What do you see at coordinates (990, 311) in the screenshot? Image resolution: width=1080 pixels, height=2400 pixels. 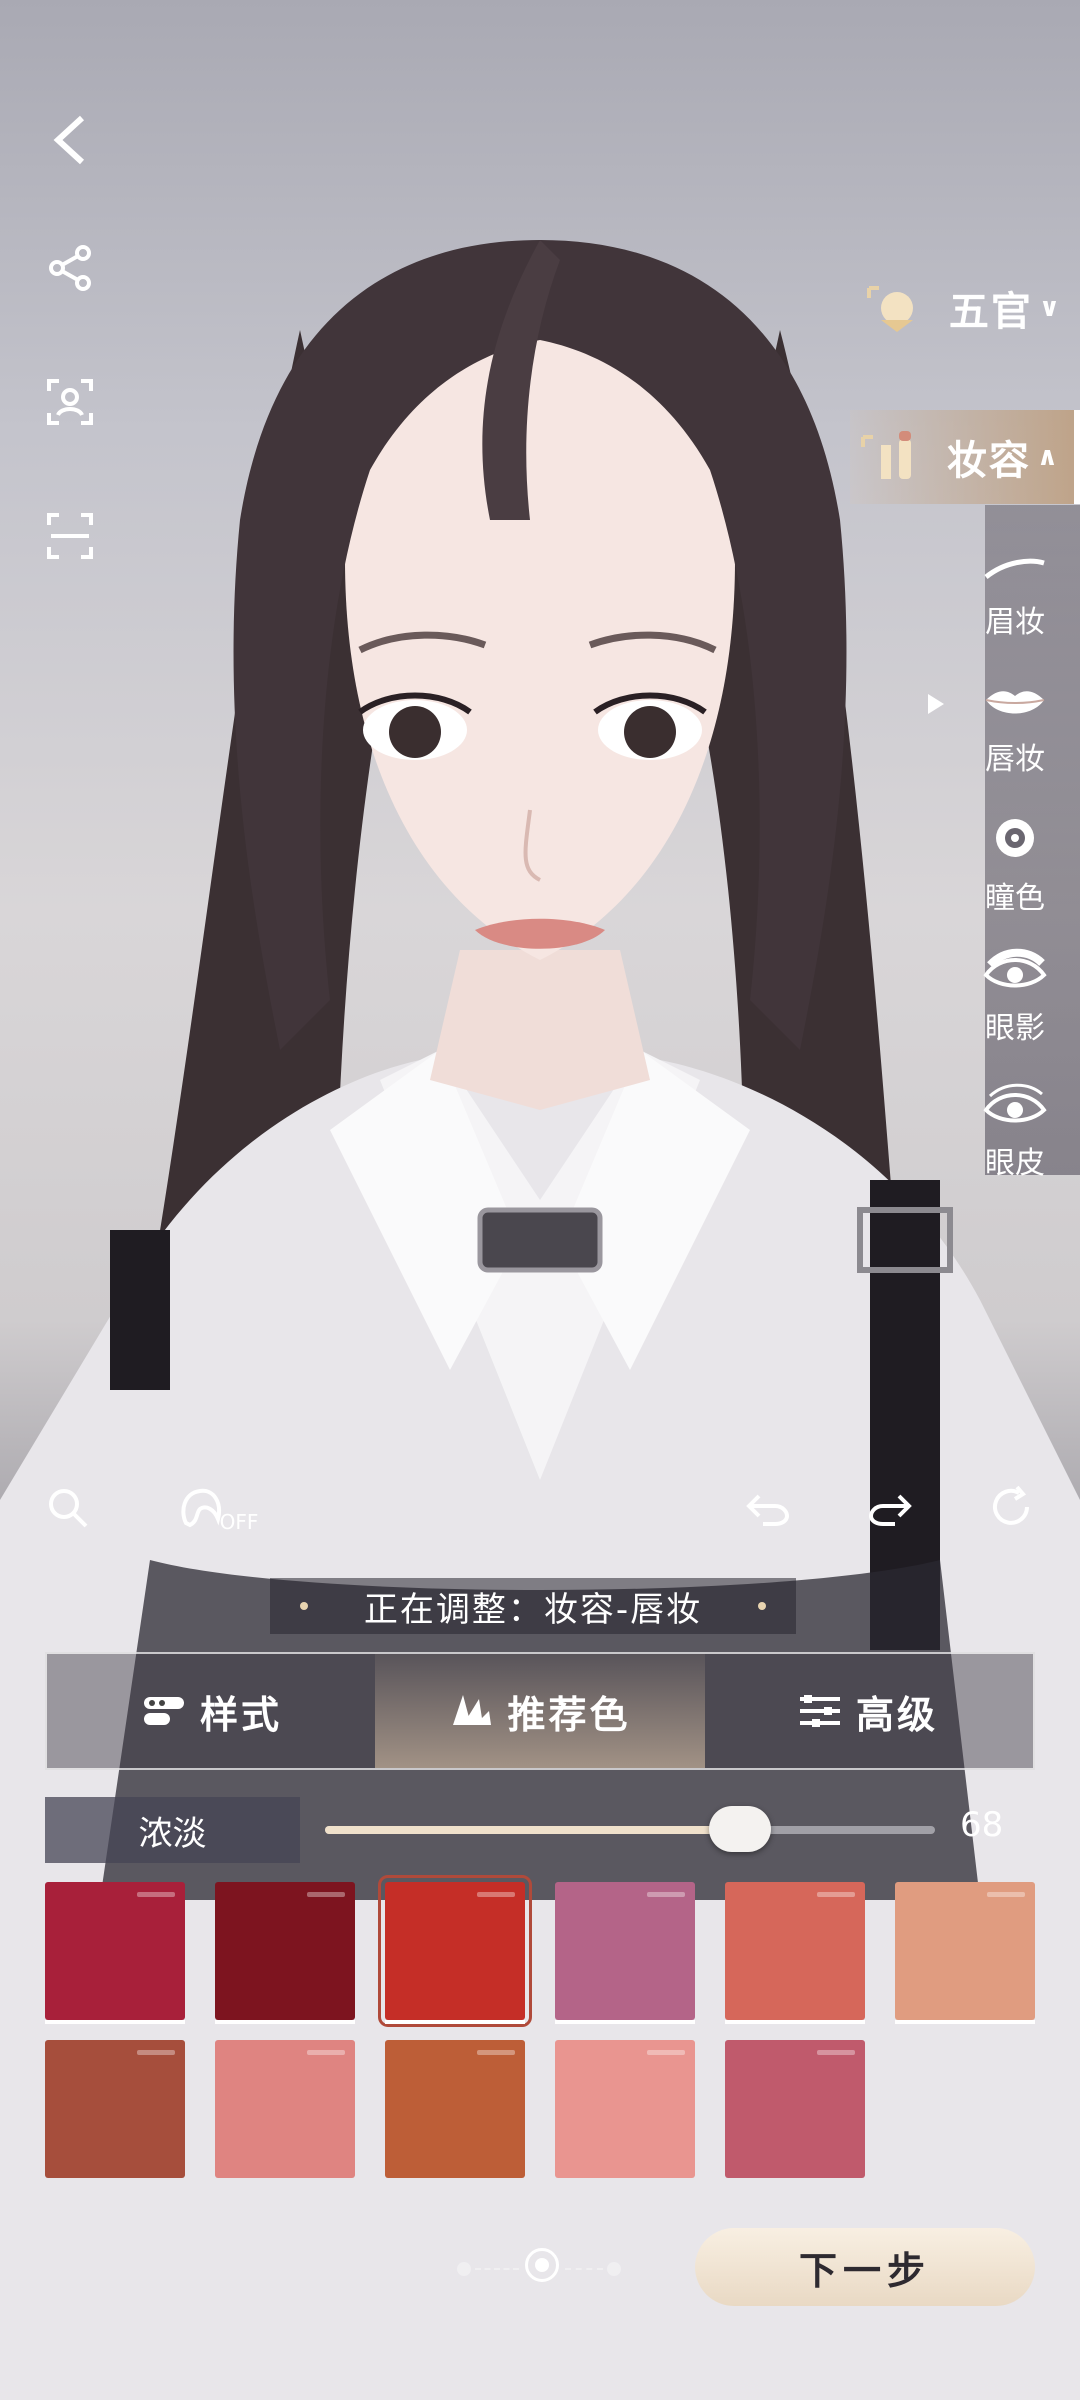 I see `category-facial-label: 五官` at bounding box center [990, 311].